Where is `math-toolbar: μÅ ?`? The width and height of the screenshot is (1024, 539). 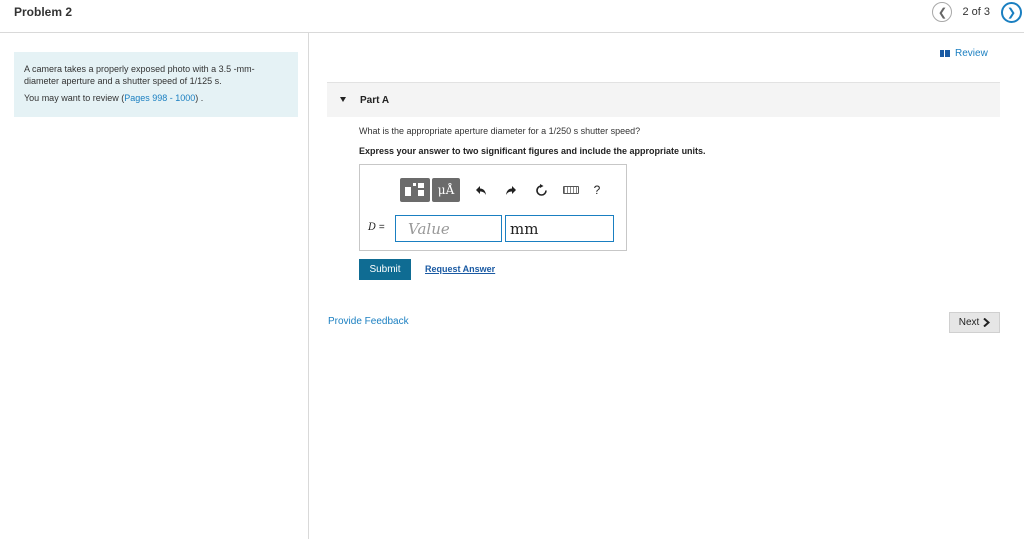
math-toolbar: μÅ ? is located at coordinates (504, 190).